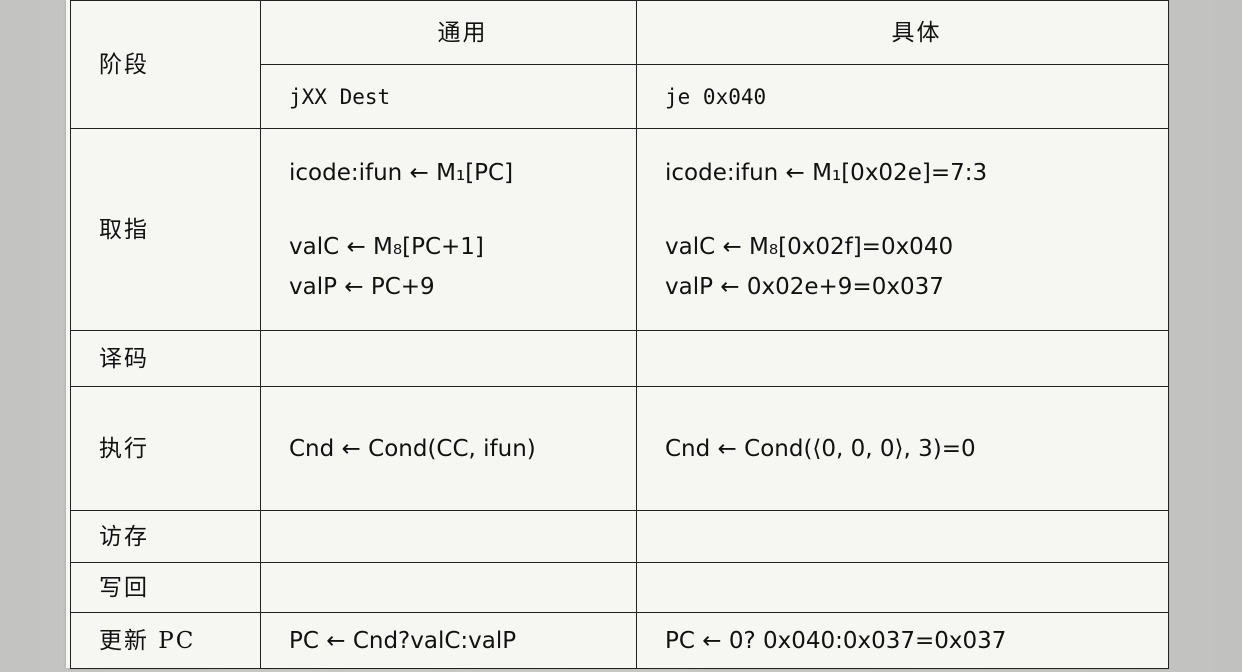  I want to click on execute-specific: Cnd ← Cond(⟨0, 0, 0⟩, 3)=0, so click(902, 448).